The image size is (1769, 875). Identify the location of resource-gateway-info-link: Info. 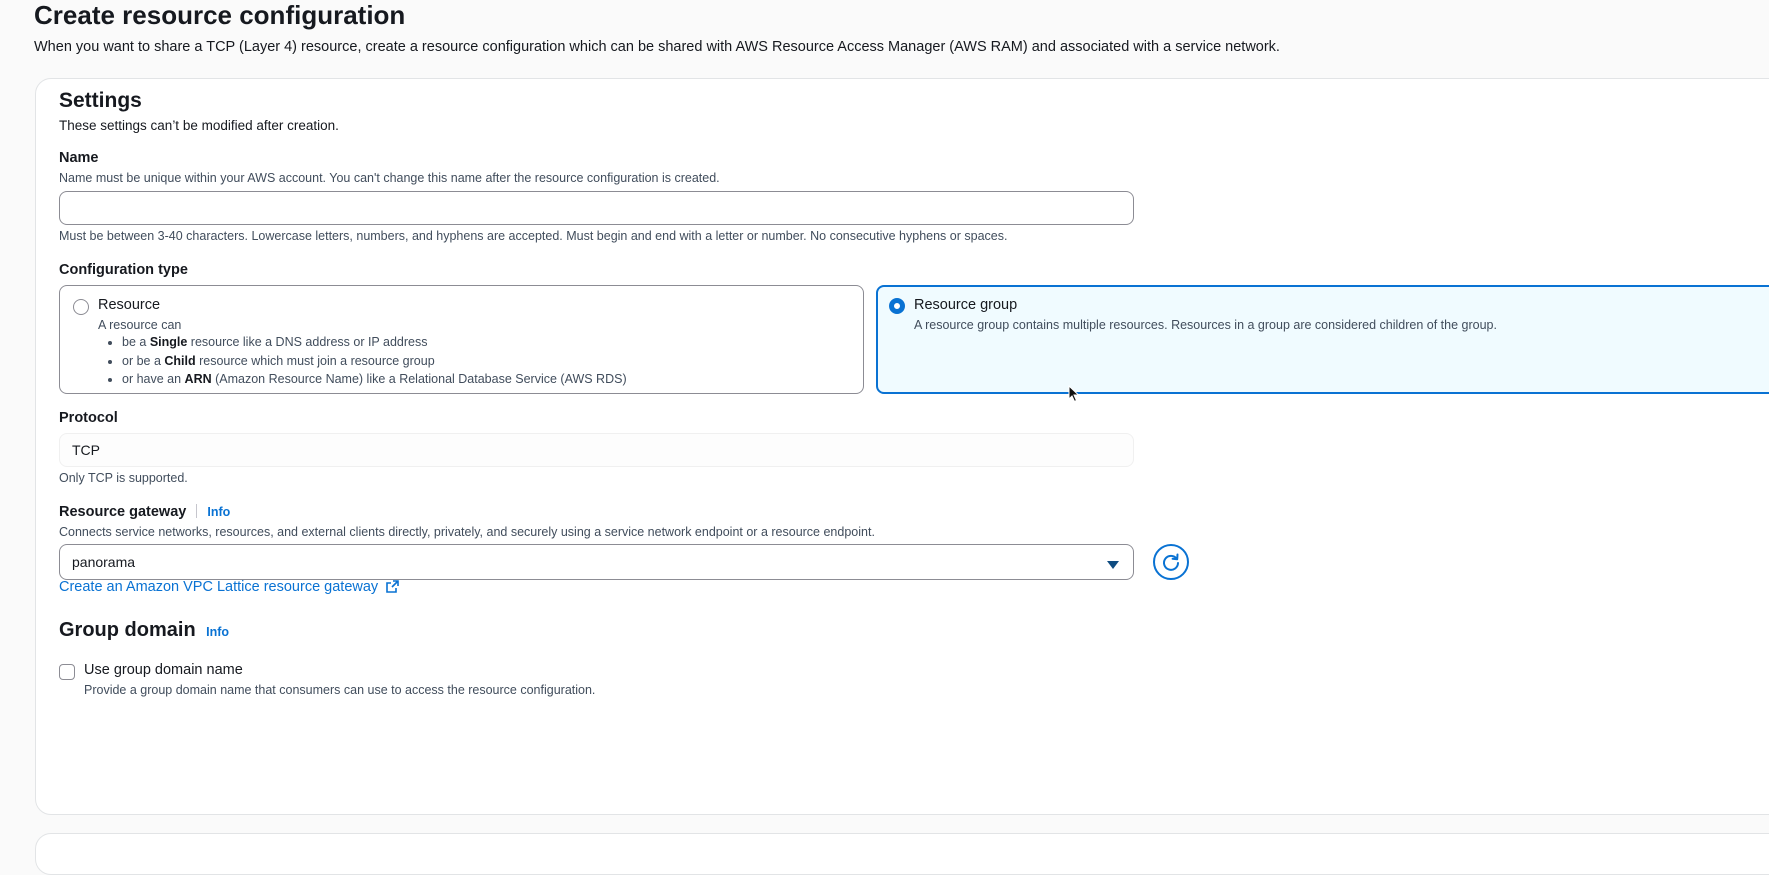
(218, 512).